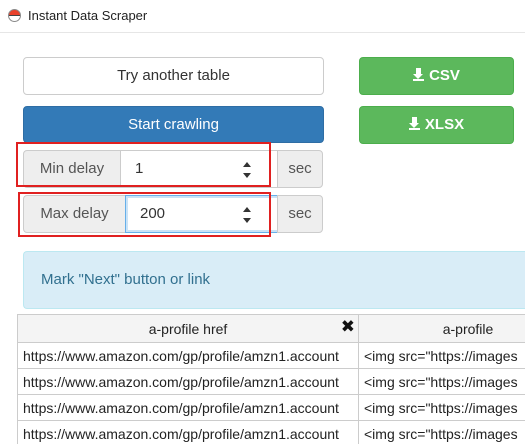  I want to click on column-header-a-profile-href: a-profile href ✖, so click(188, 328).